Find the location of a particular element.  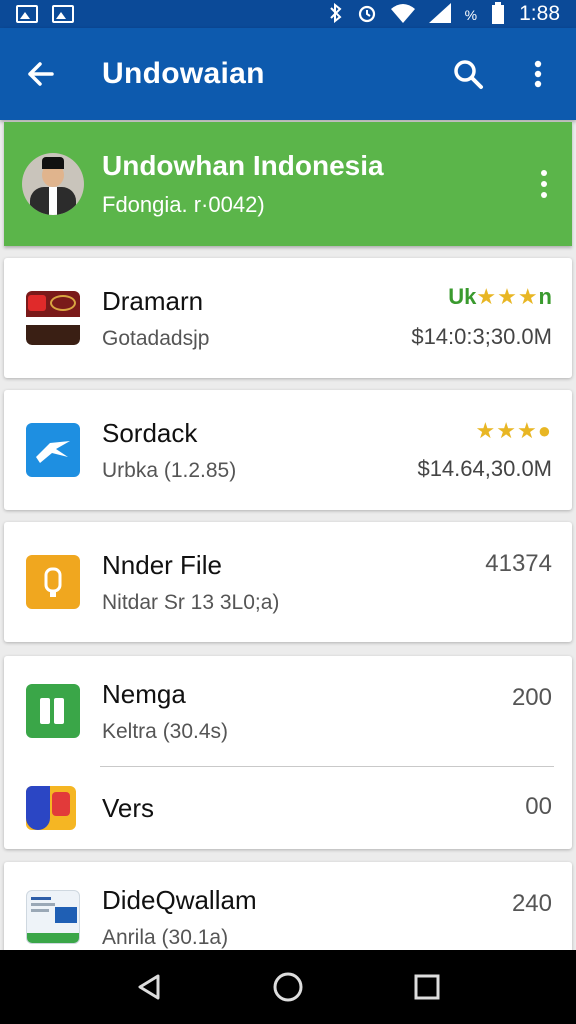

list-item: Sordack Urbka (1.2.85) ★★★● $14.64,30.0M is located at coordinates (288, 450).